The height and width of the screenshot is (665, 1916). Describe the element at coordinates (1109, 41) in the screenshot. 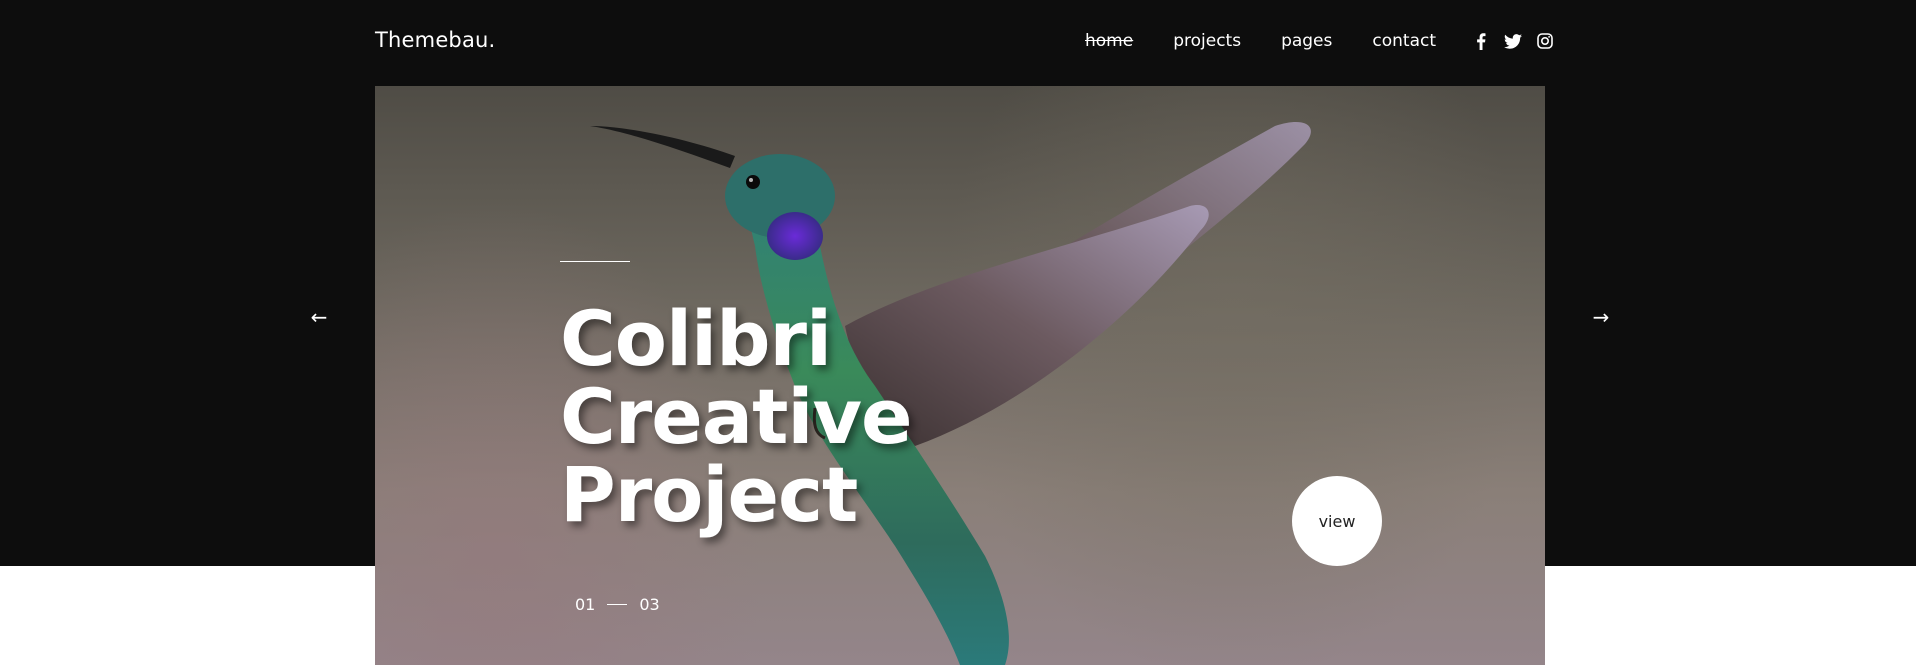

I see `nav-item-home: home` at that location.